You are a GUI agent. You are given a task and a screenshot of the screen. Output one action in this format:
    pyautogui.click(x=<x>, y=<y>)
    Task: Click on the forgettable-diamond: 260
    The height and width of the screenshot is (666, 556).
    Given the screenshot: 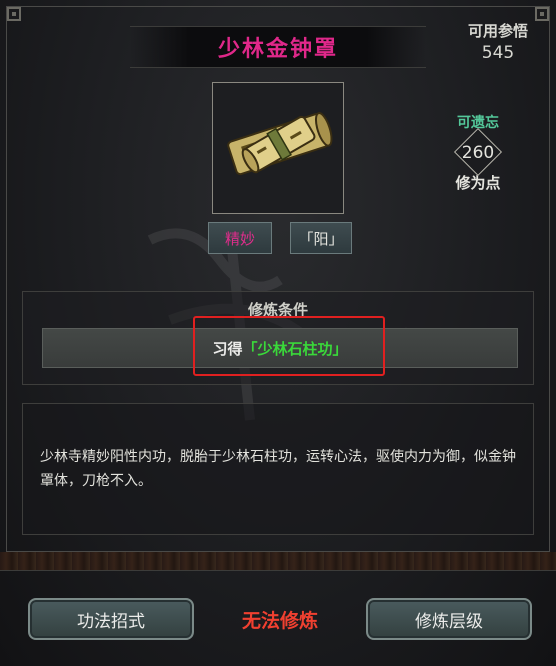 What is the action you would take?
    pyautogui.click(x=478, y=152)
    